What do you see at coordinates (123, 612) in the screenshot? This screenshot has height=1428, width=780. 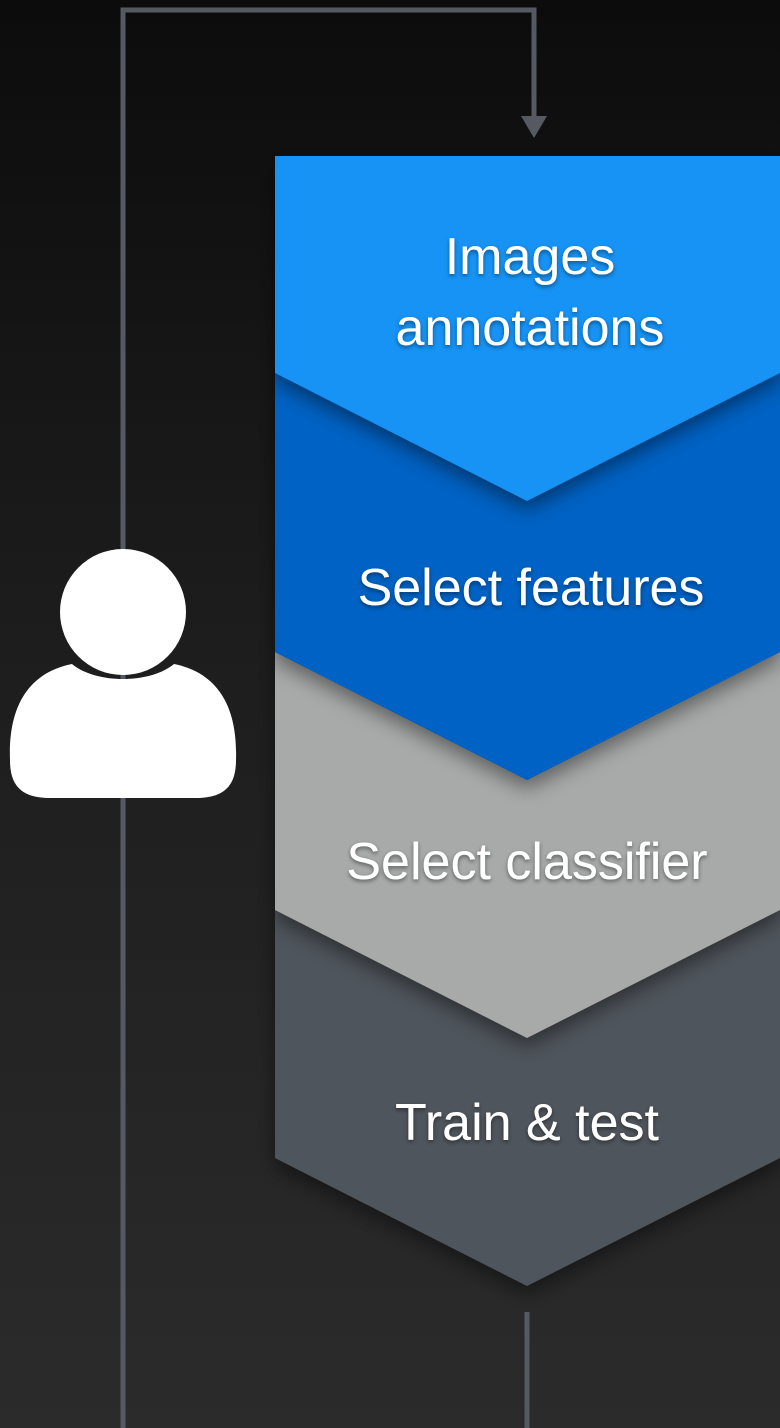 I see `user-icon-head` at bounding box center [123, 612].